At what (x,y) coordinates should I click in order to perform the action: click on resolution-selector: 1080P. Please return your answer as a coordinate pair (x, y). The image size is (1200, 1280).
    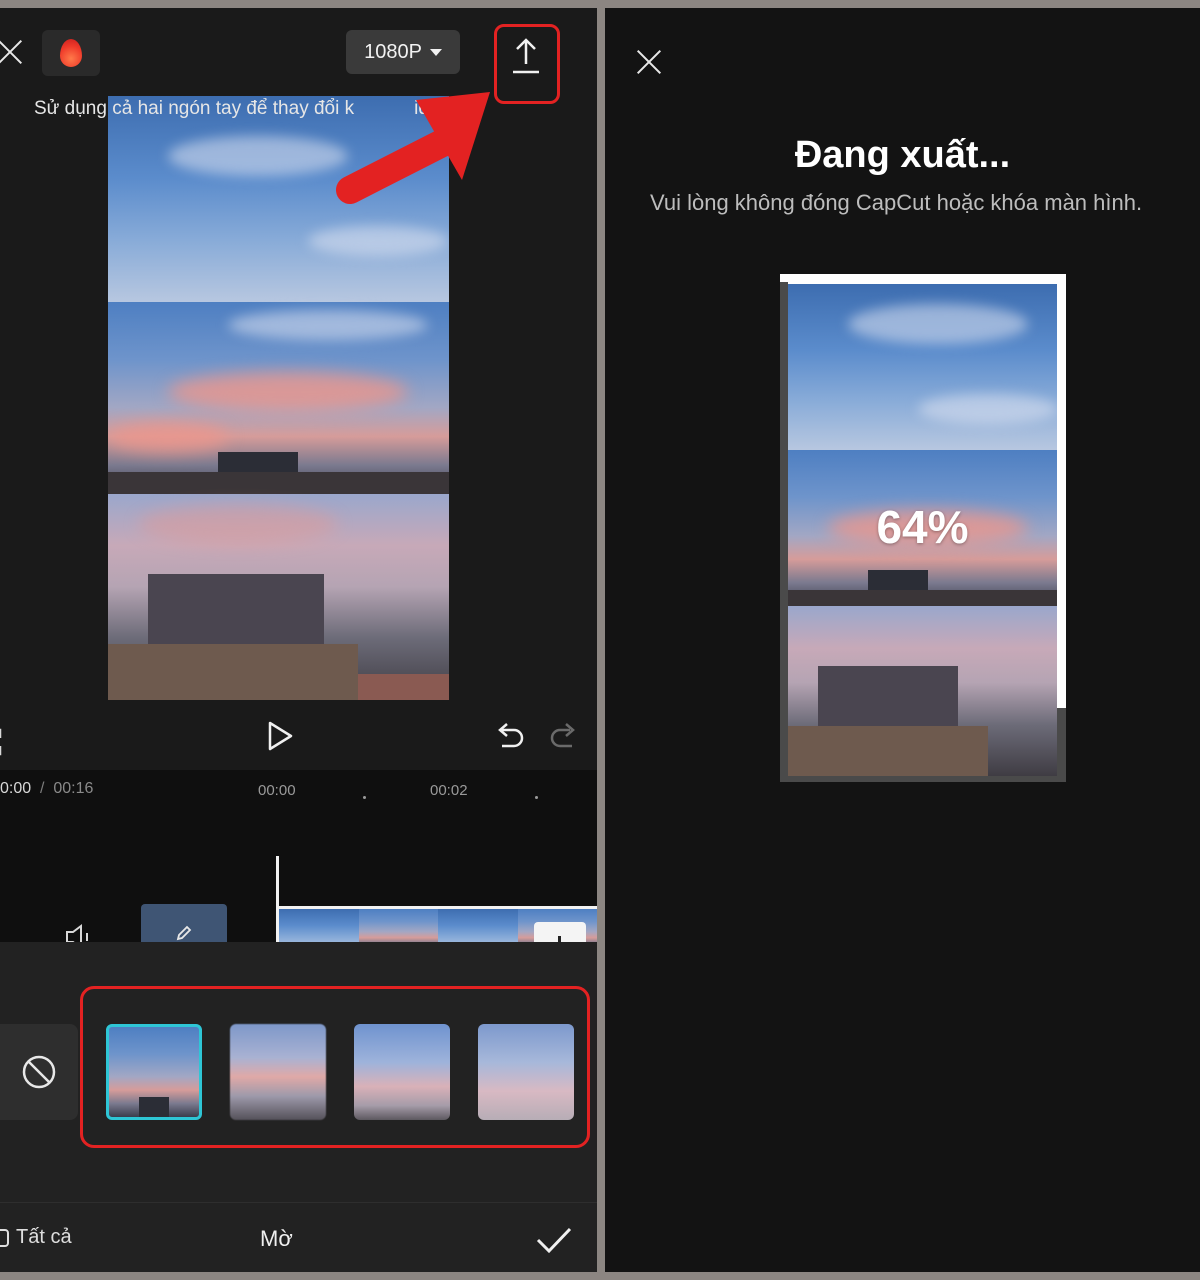
    Looking at the image, I should click on (403, 52).